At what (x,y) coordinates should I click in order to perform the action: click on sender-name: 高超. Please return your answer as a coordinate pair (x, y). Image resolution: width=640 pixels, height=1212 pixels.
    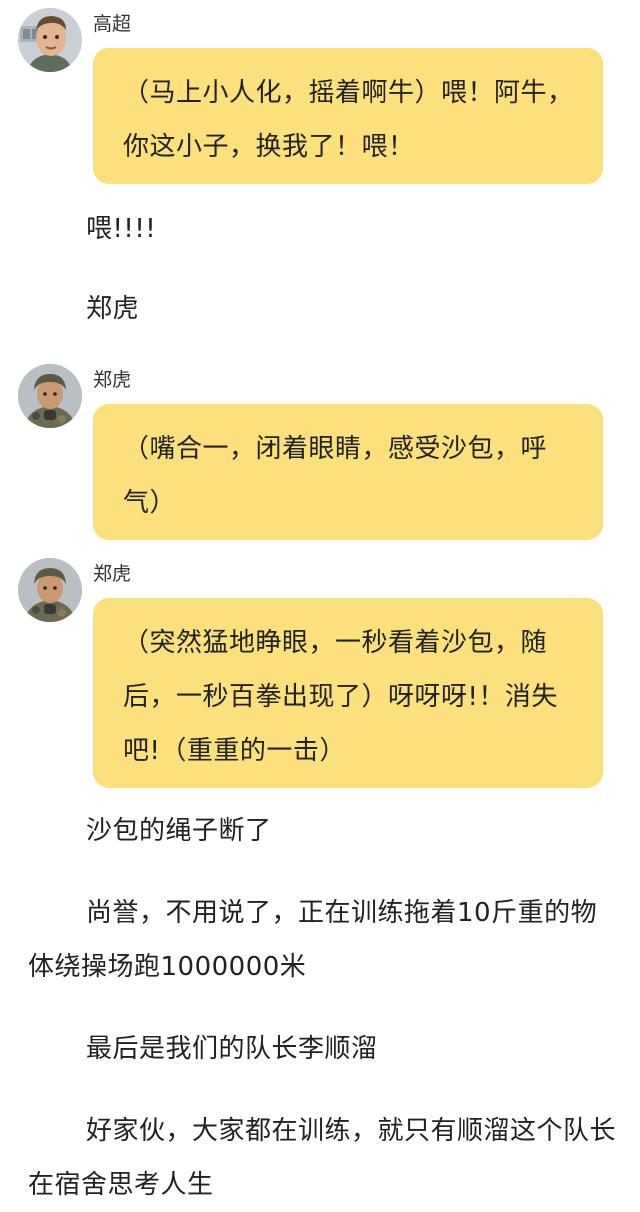
    Looking at the image, I should click on (112, 24).